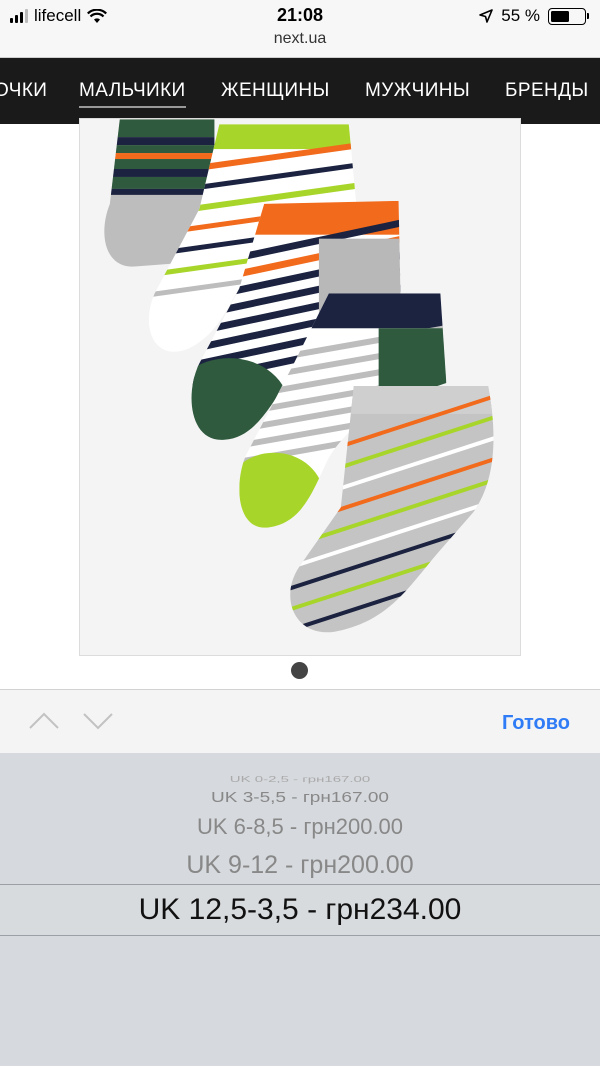 The height and width of the screenshot is (1066, 600). Describe the element at coordinates (560, 16) in the screenshot. I see `battery-fill` at that location.